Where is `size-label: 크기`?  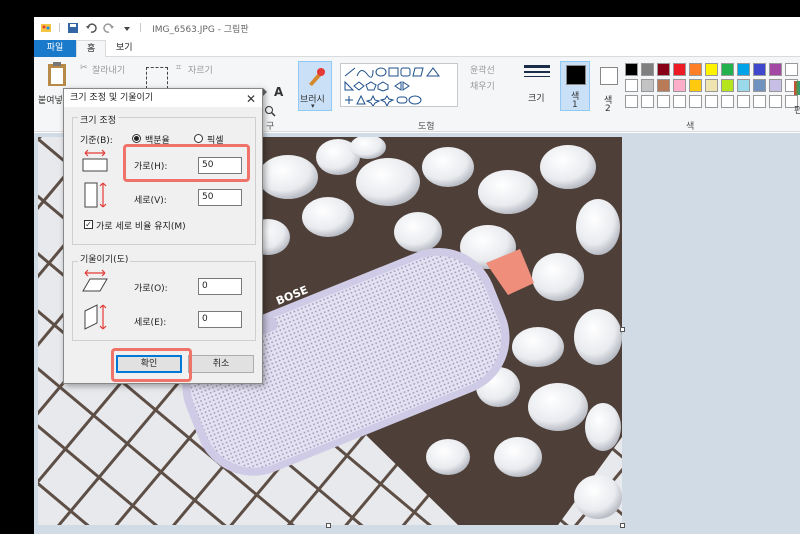
size-label: 크기 is located at coordinates (536, 97).